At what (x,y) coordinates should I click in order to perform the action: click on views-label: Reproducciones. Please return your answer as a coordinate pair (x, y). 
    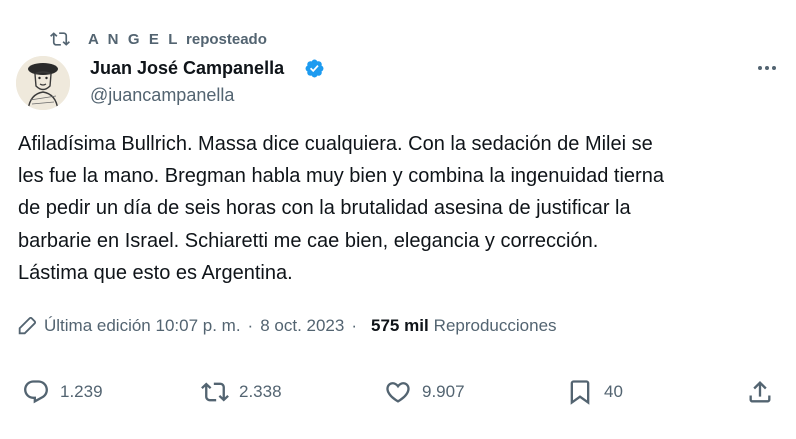
    Looking at the image, I should click on (495, 325).